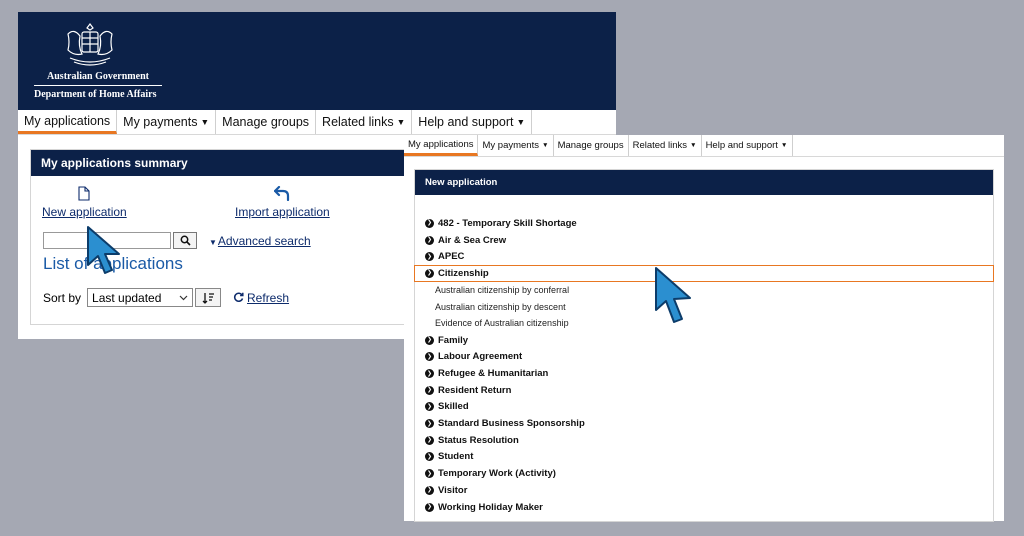 Image resolution: width=1024 pixels, height=536 pixels. I want to click on application-category: ❯ Visitor, so click(704, 490).